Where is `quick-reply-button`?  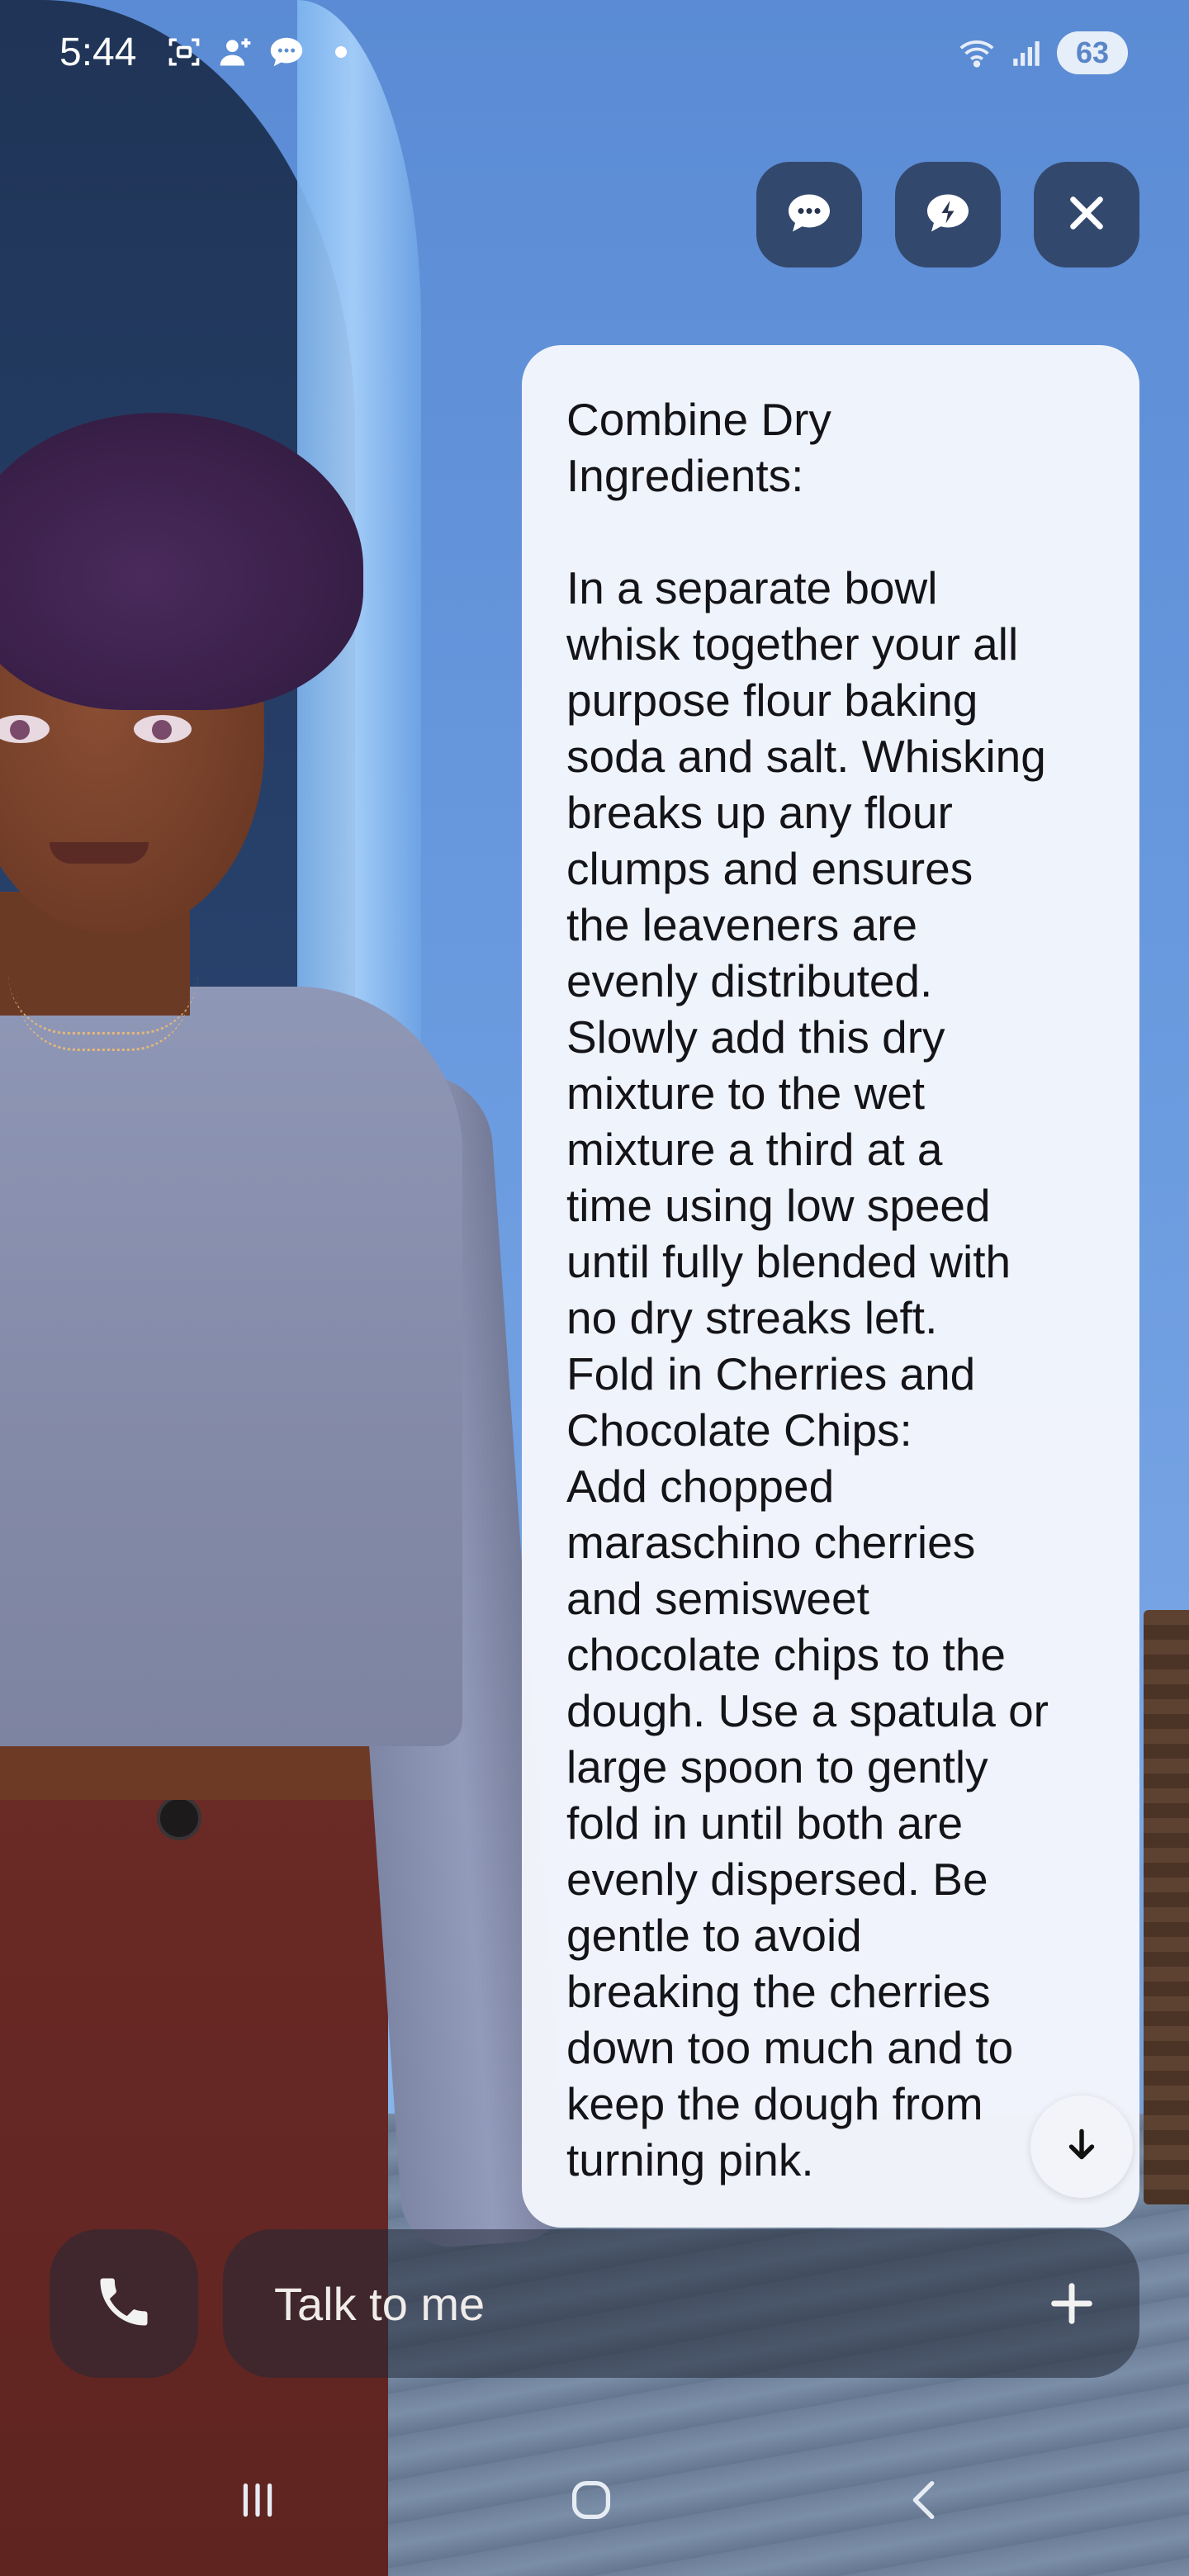
quick-reply-button is located at coordinates (948, 215).